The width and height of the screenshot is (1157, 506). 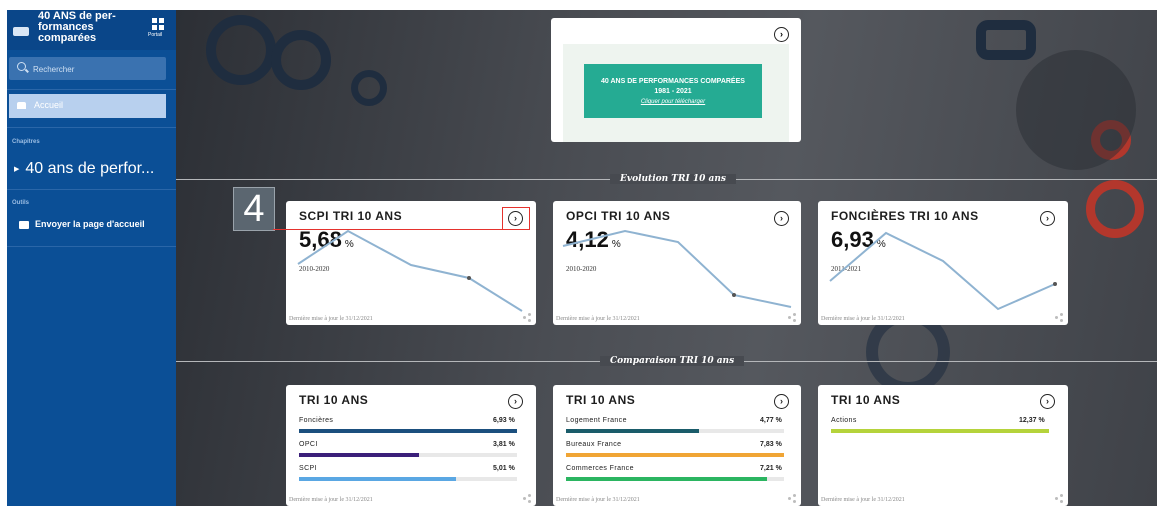 What do you see at coordinates (578, 5) in the screenshot?
I see `top-strip` at bounding box center [578, 5].